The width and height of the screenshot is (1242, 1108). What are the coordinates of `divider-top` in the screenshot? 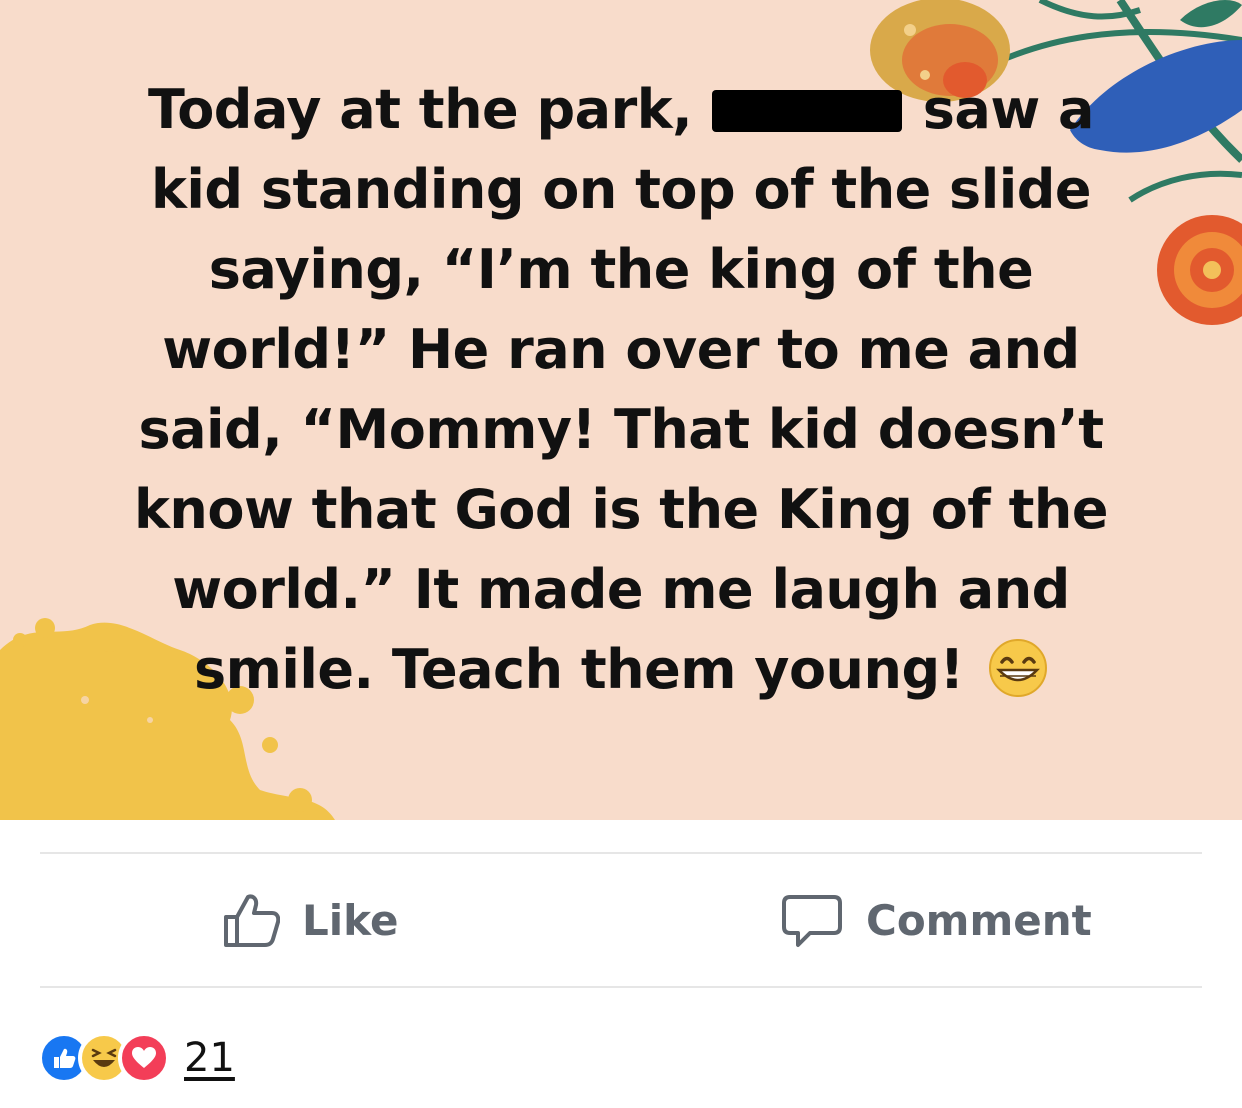 It's located at (621, 853).